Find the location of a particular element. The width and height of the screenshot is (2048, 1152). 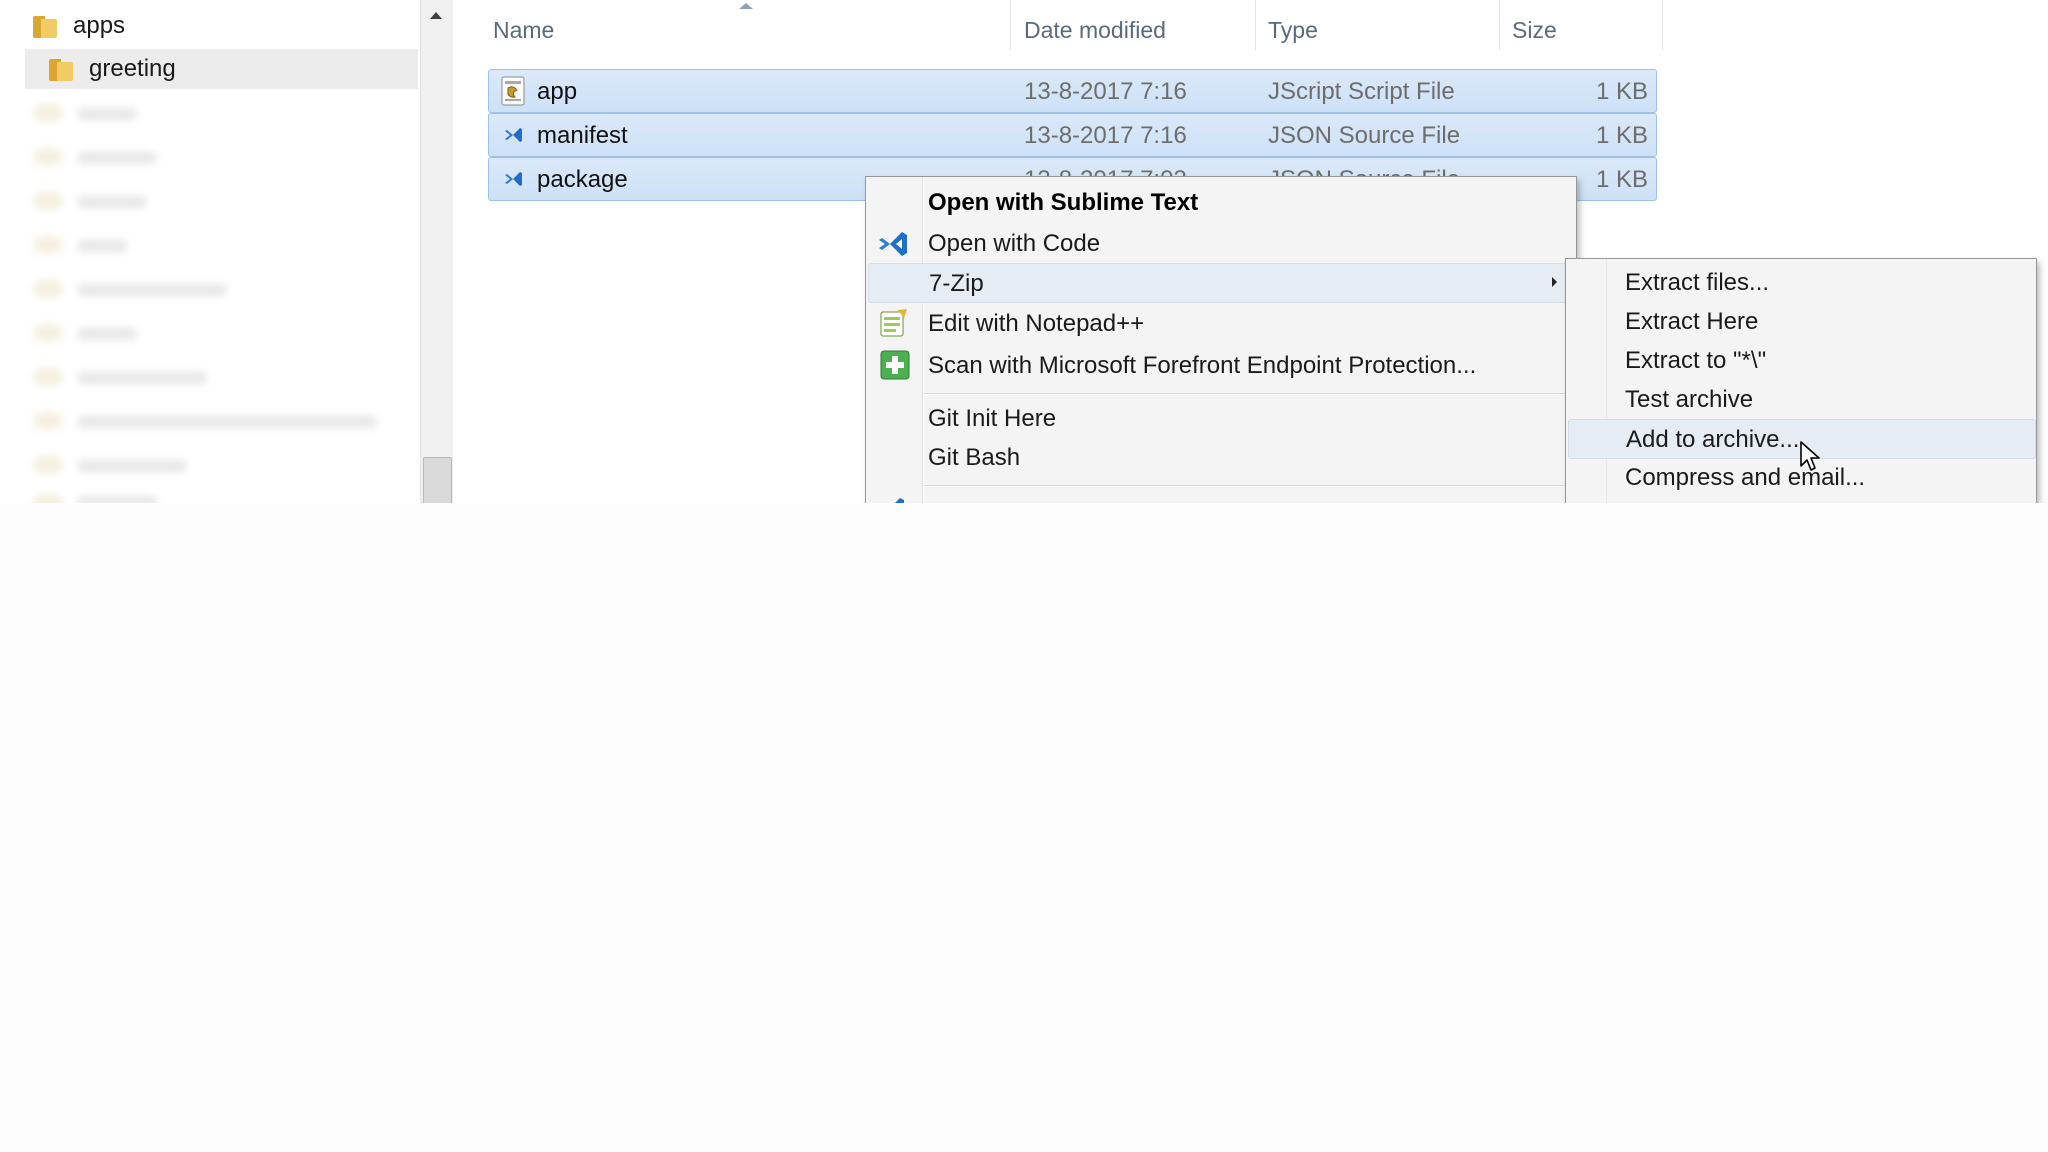

file-name: app is located at coordinates (557, 91).